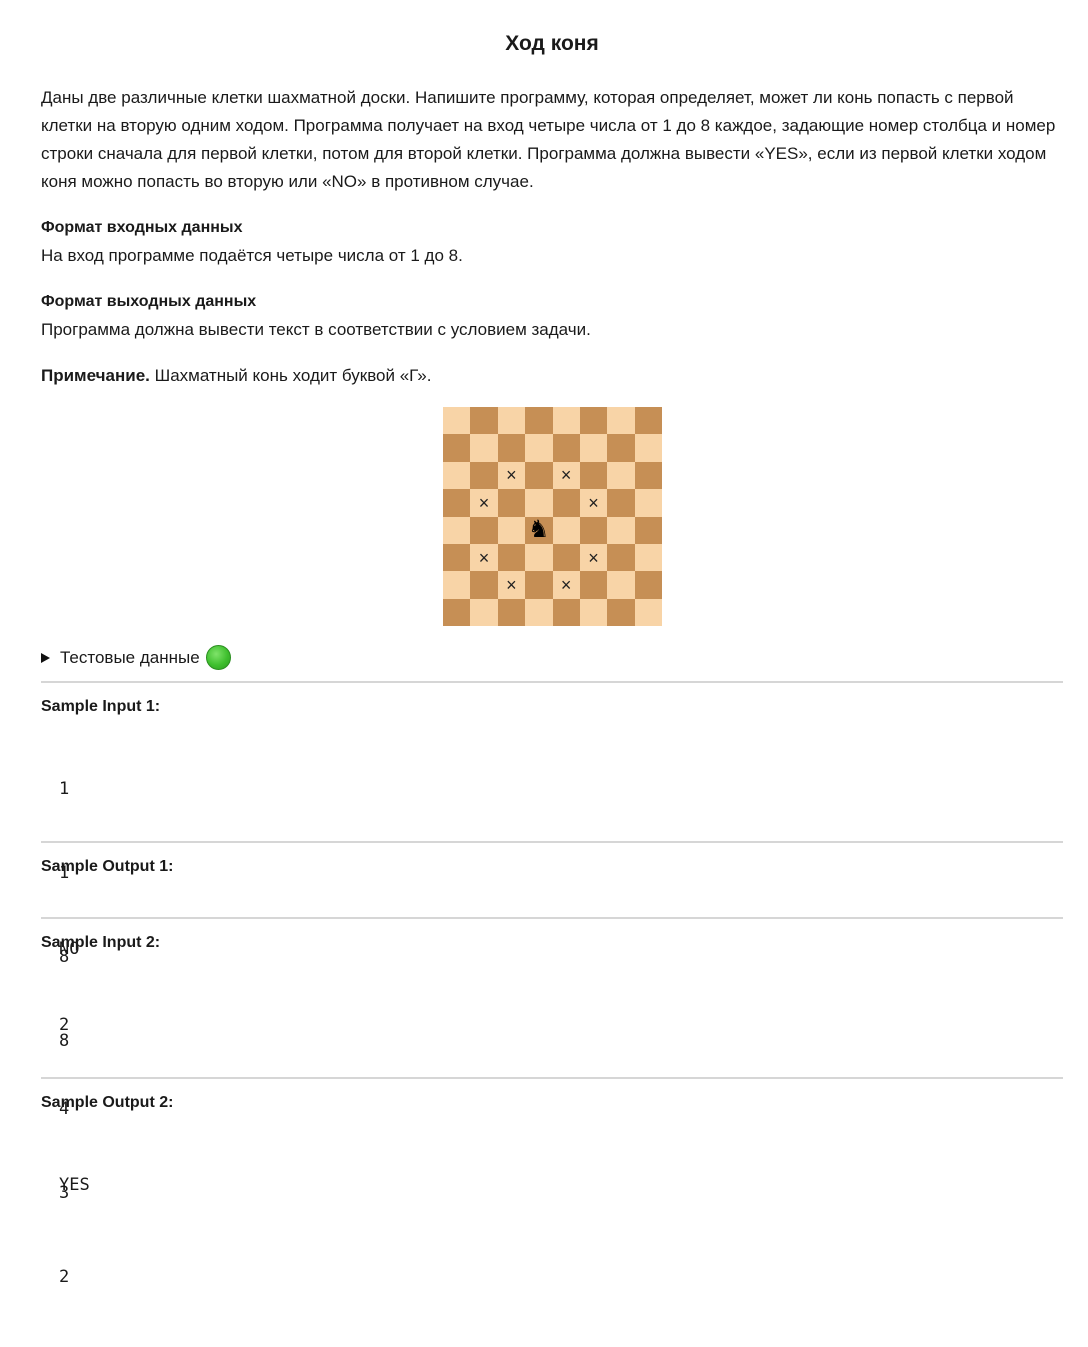 This screenshot has height=1347, width=1088. I want to click on test-data-toggle: Тестовые данные, so click(136, 657).